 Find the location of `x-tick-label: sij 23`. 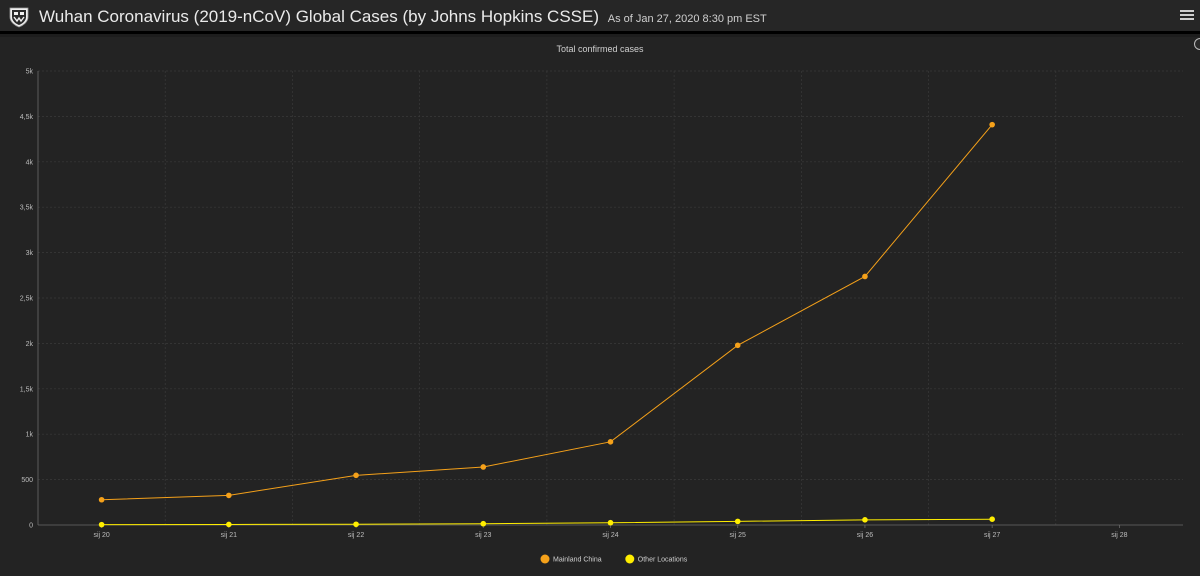

x-tick-label: sij 23 is located at coordinates (483, 535).